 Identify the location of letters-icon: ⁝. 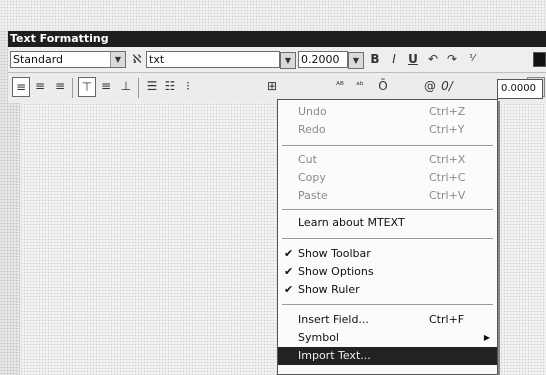
(188, 86).